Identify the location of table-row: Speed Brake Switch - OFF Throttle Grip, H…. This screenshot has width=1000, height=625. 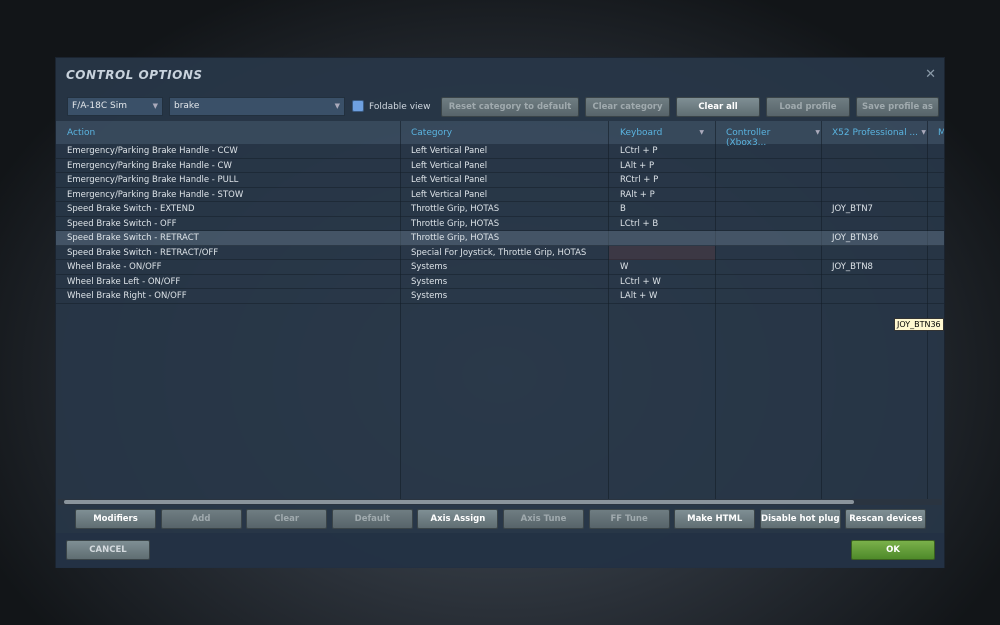
(500, 224).